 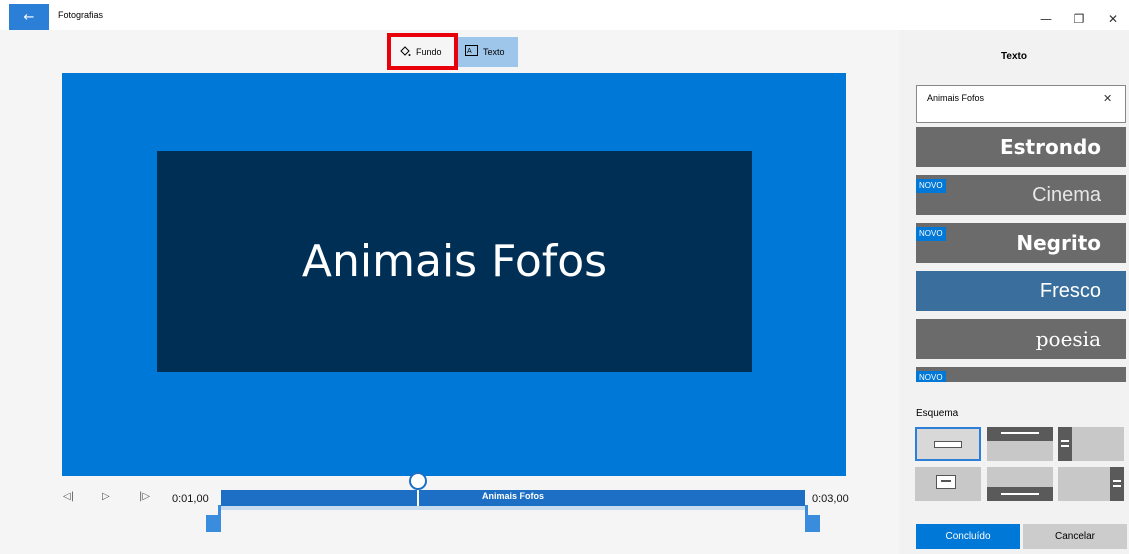 What do you see at coordinates (1046, 19) in the screenshot?
I see `minimize-button: —` at bounding box center [1046, 19].